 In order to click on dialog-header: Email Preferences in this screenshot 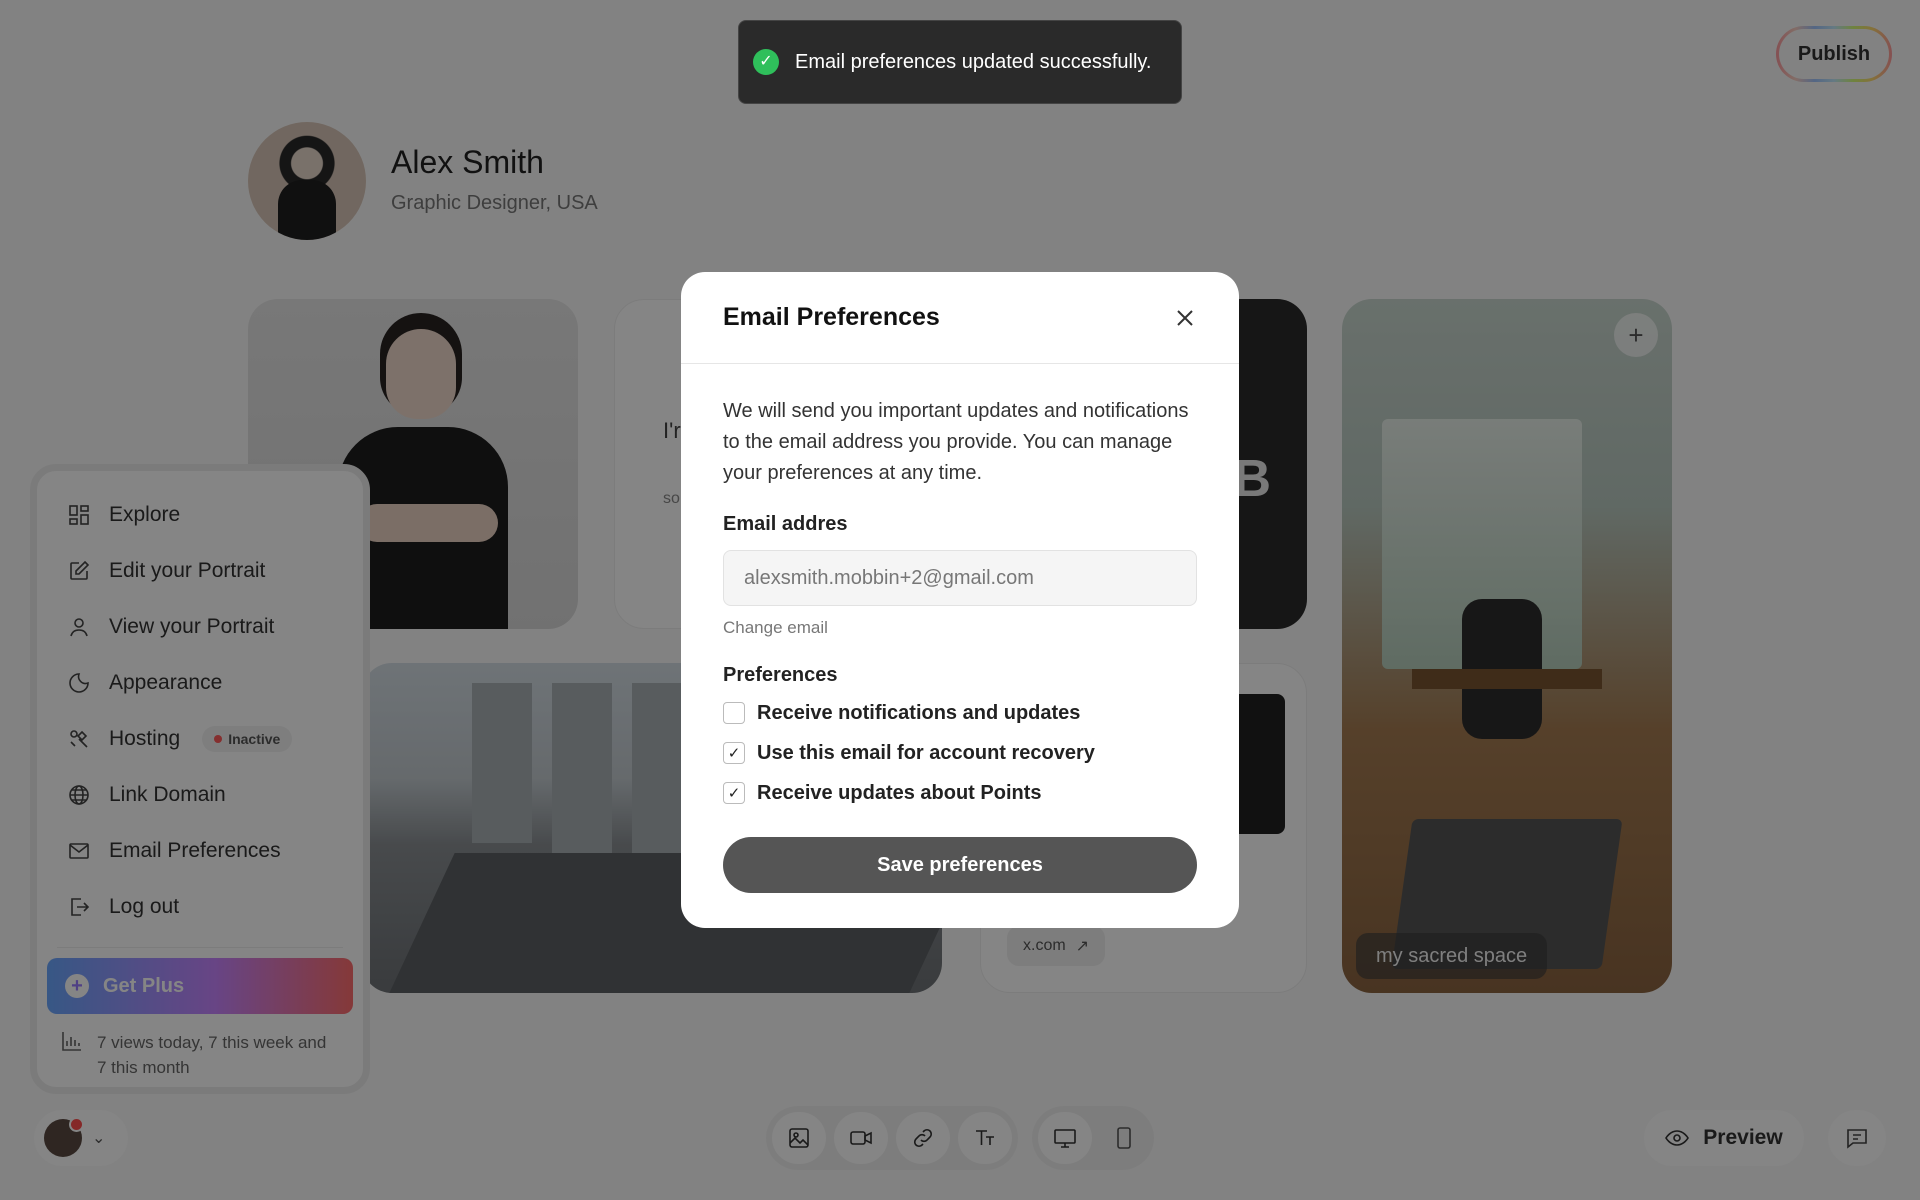, I will do `click(960, 318)`.